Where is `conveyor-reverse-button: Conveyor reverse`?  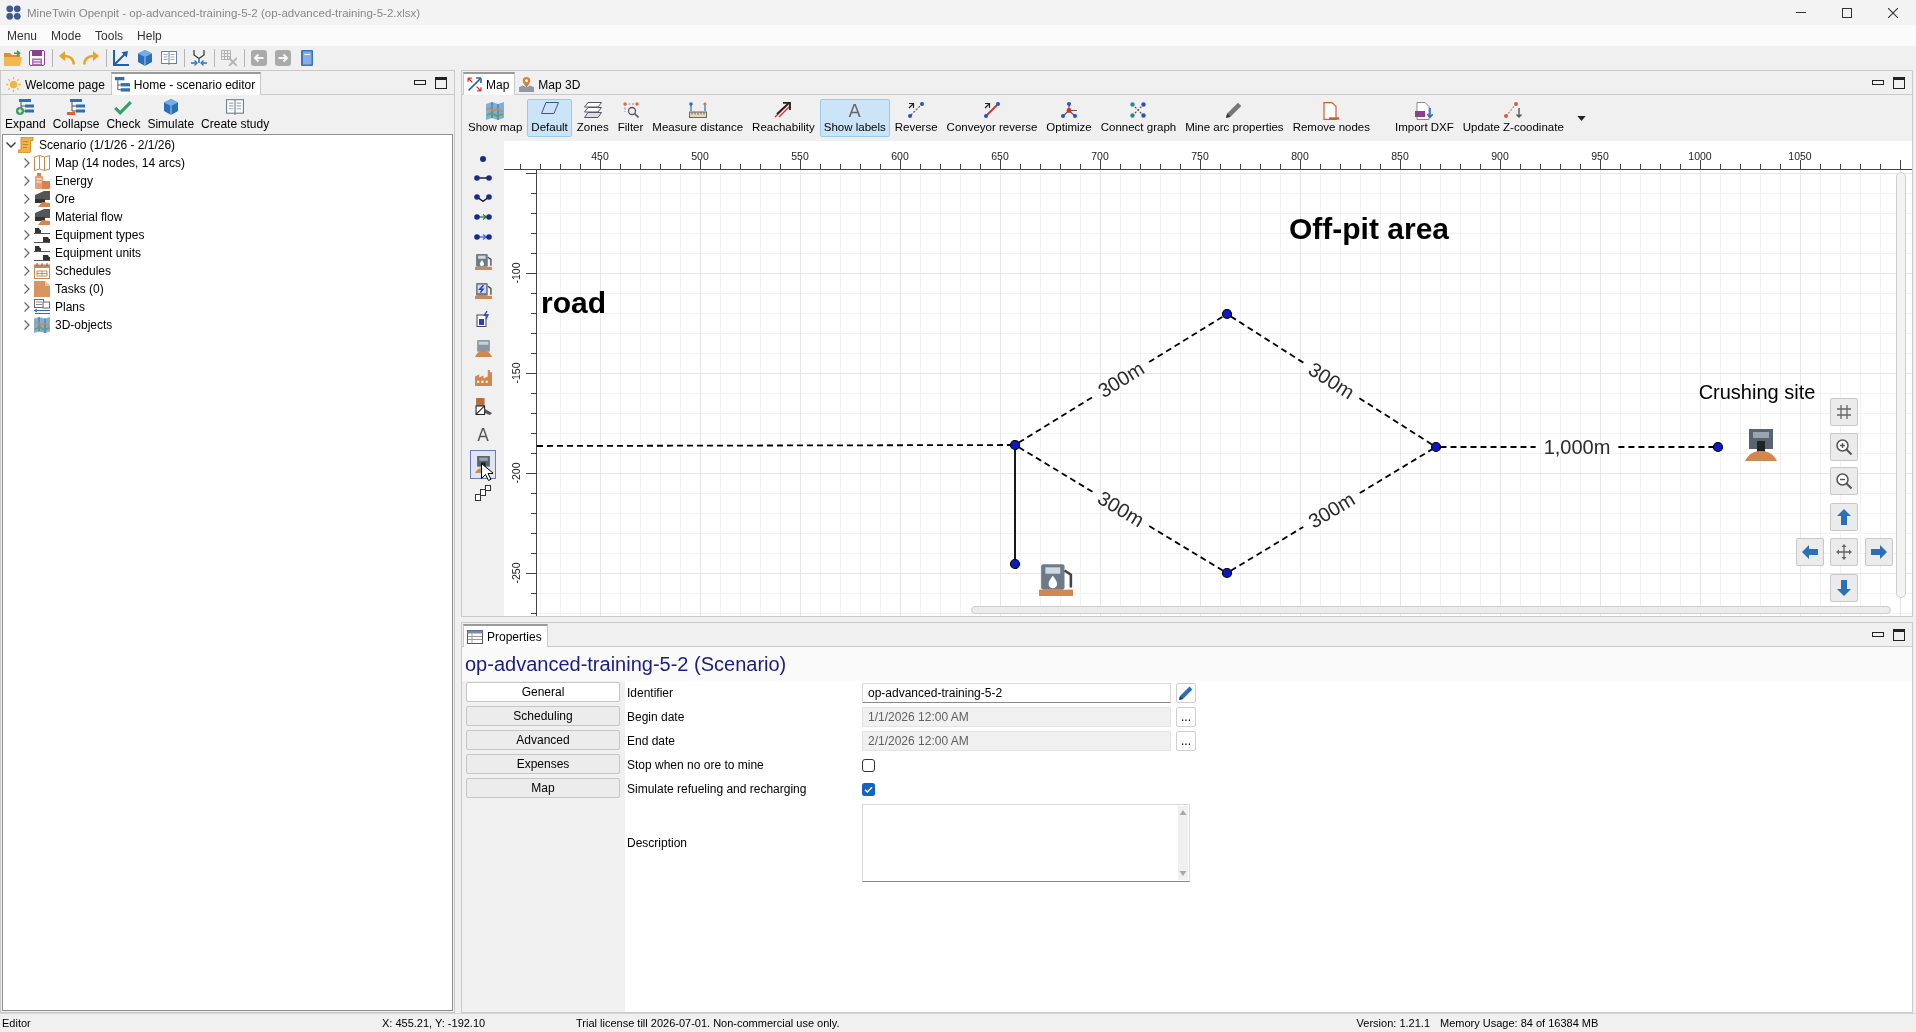 conveyor-reverse-button: Conveyor reverse is located at coordinates (992, 118).